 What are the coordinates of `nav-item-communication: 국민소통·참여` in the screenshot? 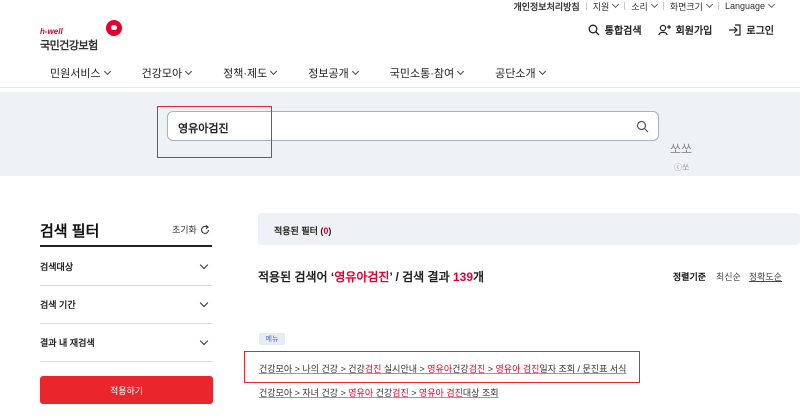 It's located at (427, 73).